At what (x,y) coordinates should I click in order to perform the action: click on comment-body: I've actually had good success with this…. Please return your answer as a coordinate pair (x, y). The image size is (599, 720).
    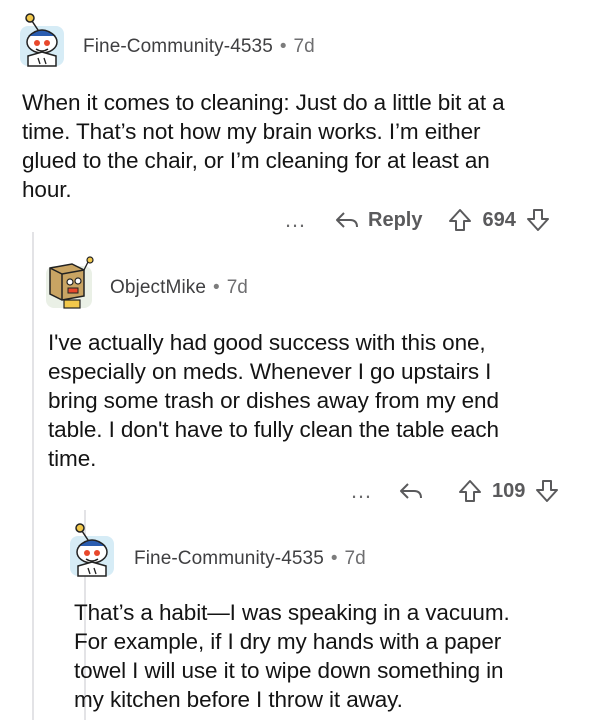
    Looking at the image, I should click on (273, 400).